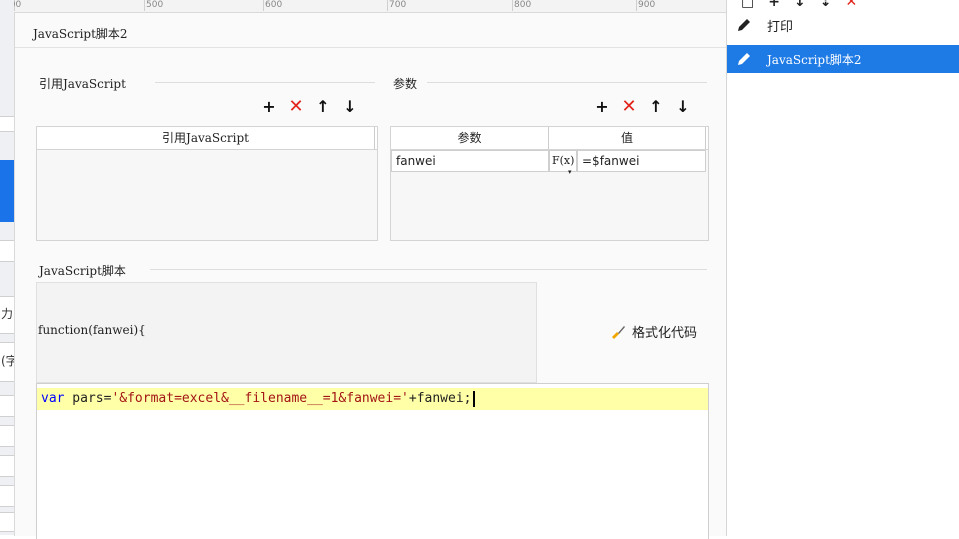  Describe the element at coordinates (274, 5) in the screenshot. I see `ruler-tick-label: 600` at that location.